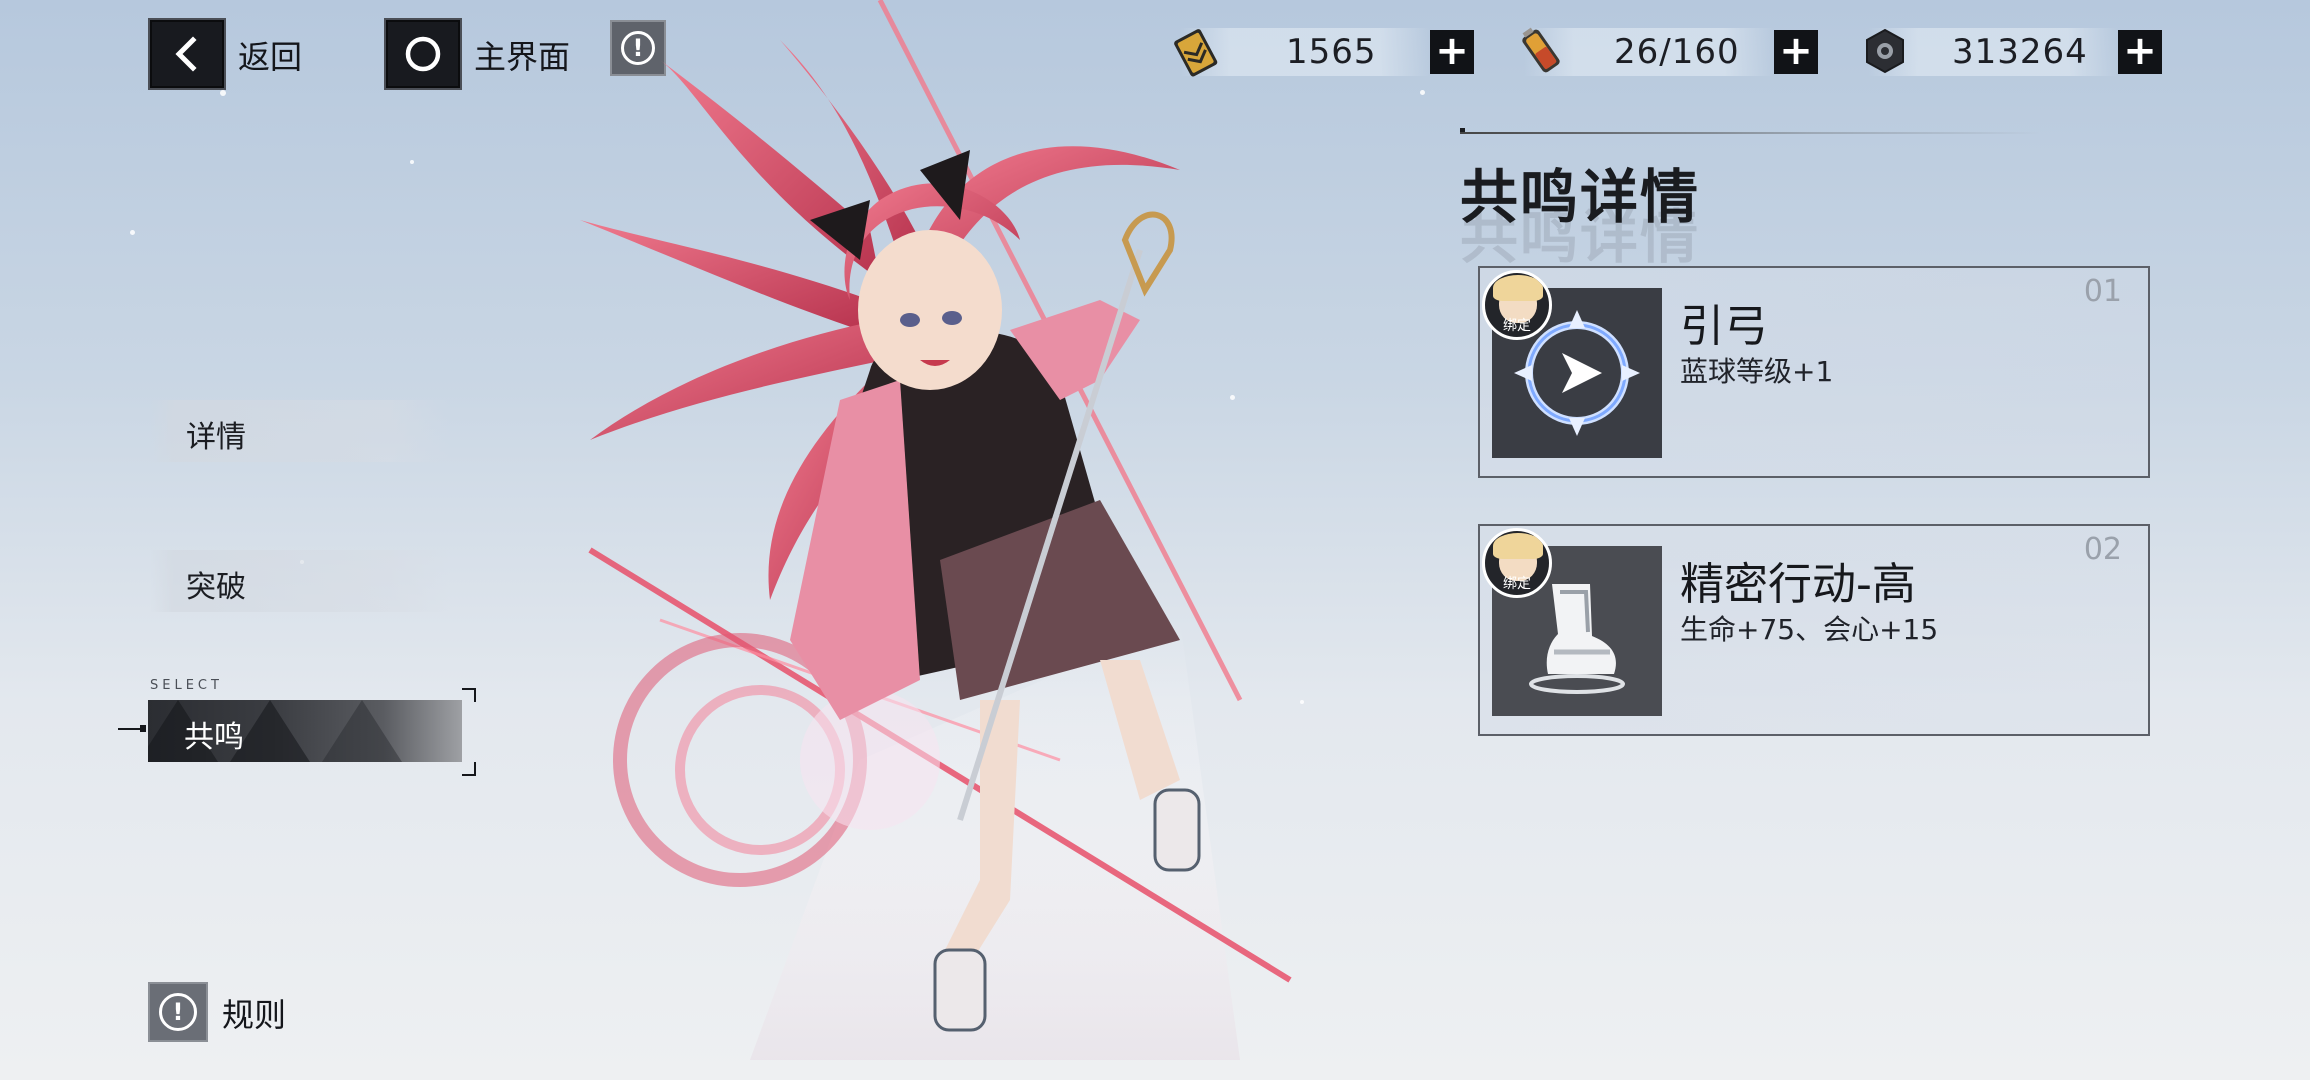  I want to click on energy-battery-icon, so click(1541, 50).